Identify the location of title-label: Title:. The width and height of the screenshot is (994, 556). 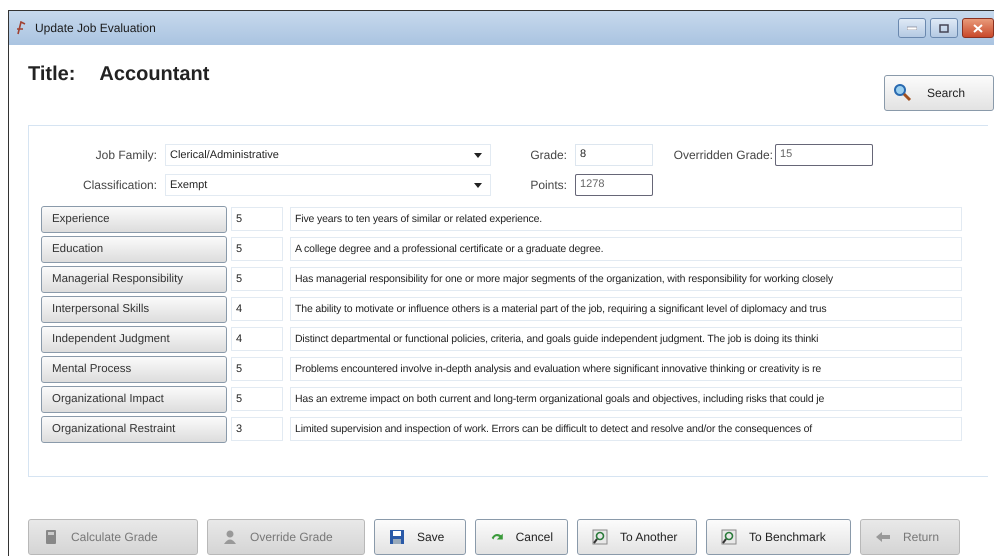
(52, 74).